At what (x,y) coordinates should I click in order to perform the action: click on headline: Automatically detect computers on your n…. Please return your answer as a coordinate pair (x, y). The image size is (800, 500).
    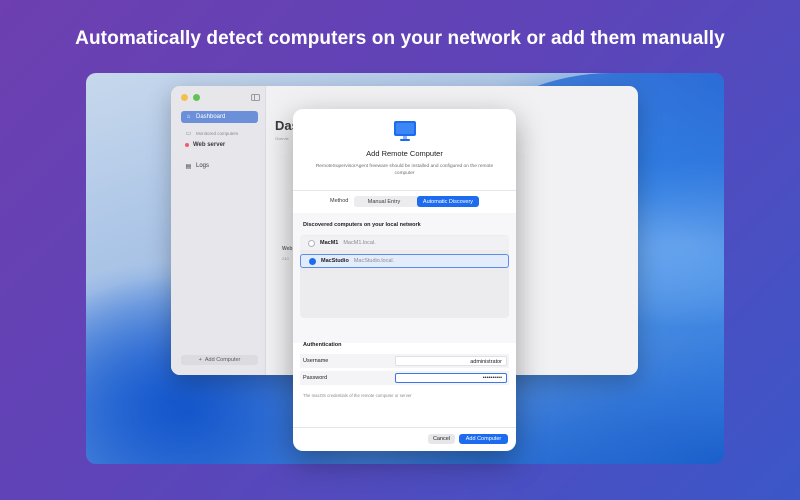
    Looking at the image, I should click on (400, 38).